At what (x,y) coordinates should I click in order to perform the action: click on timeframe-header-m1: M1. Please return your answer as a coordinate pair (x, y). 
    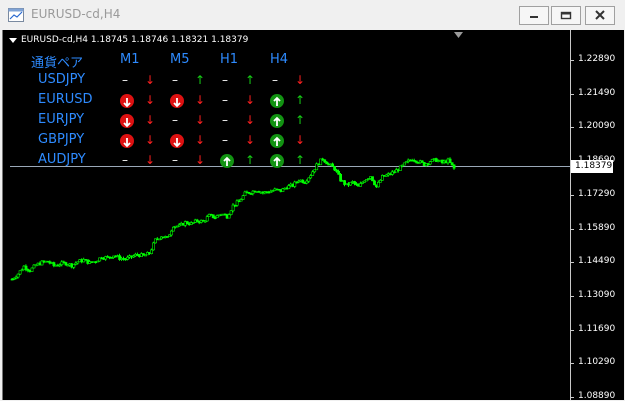
    Looking at the image, I should click on (130, 59).